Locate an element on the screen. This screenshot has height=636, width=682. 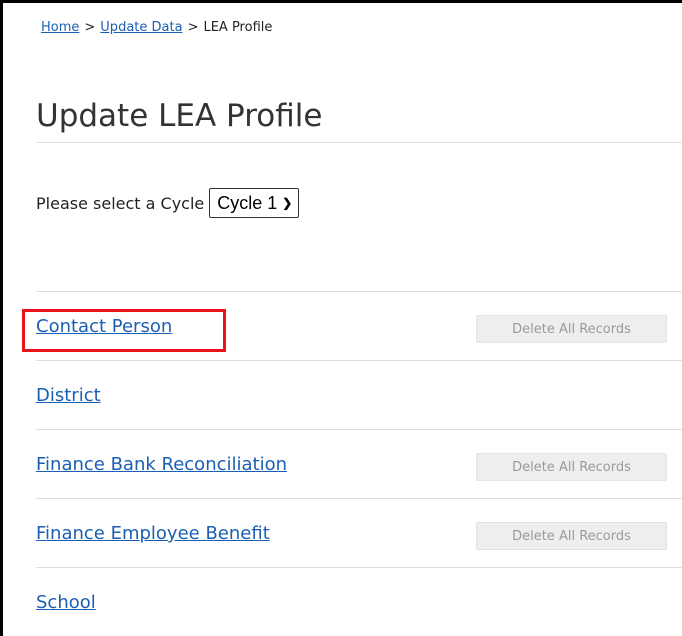
breadcrumb: Home > Update Data > LEA Profile is located at coordinates (156, 27).